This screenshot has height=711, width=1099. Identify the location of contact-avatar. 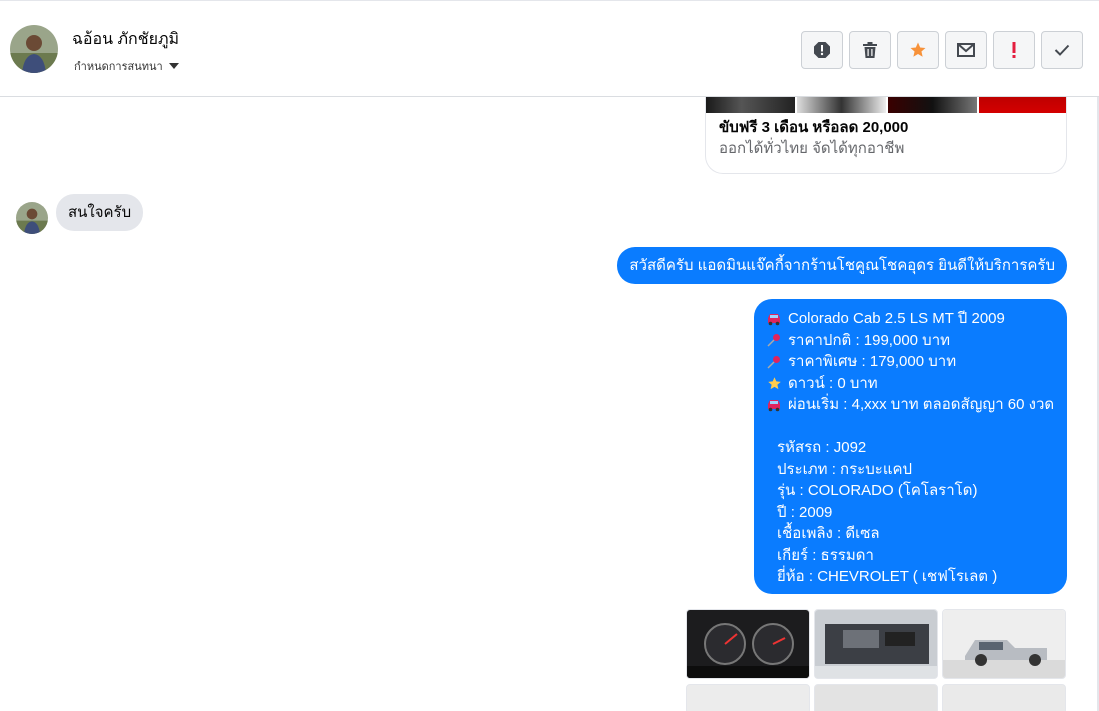
(34, 49).